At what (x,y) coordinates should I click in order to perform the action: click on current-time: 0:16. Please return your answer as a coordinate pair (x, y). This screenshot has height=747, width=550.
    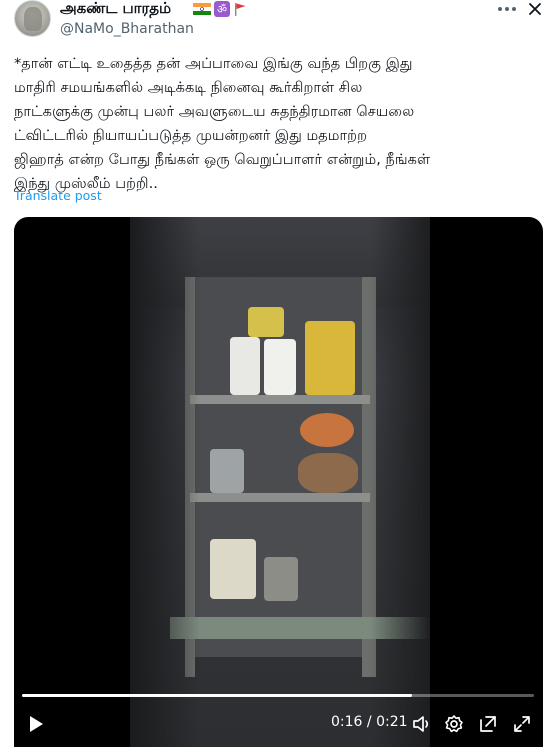
    Looking at the image, I should click on (347, 722).